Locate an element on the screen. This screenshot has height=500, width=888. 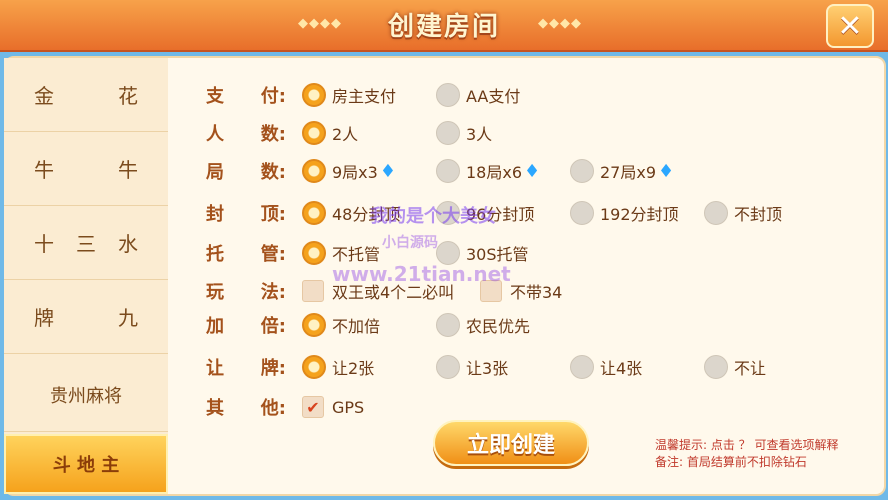
check-icon: ✔ is located at coordinates (313, 407).